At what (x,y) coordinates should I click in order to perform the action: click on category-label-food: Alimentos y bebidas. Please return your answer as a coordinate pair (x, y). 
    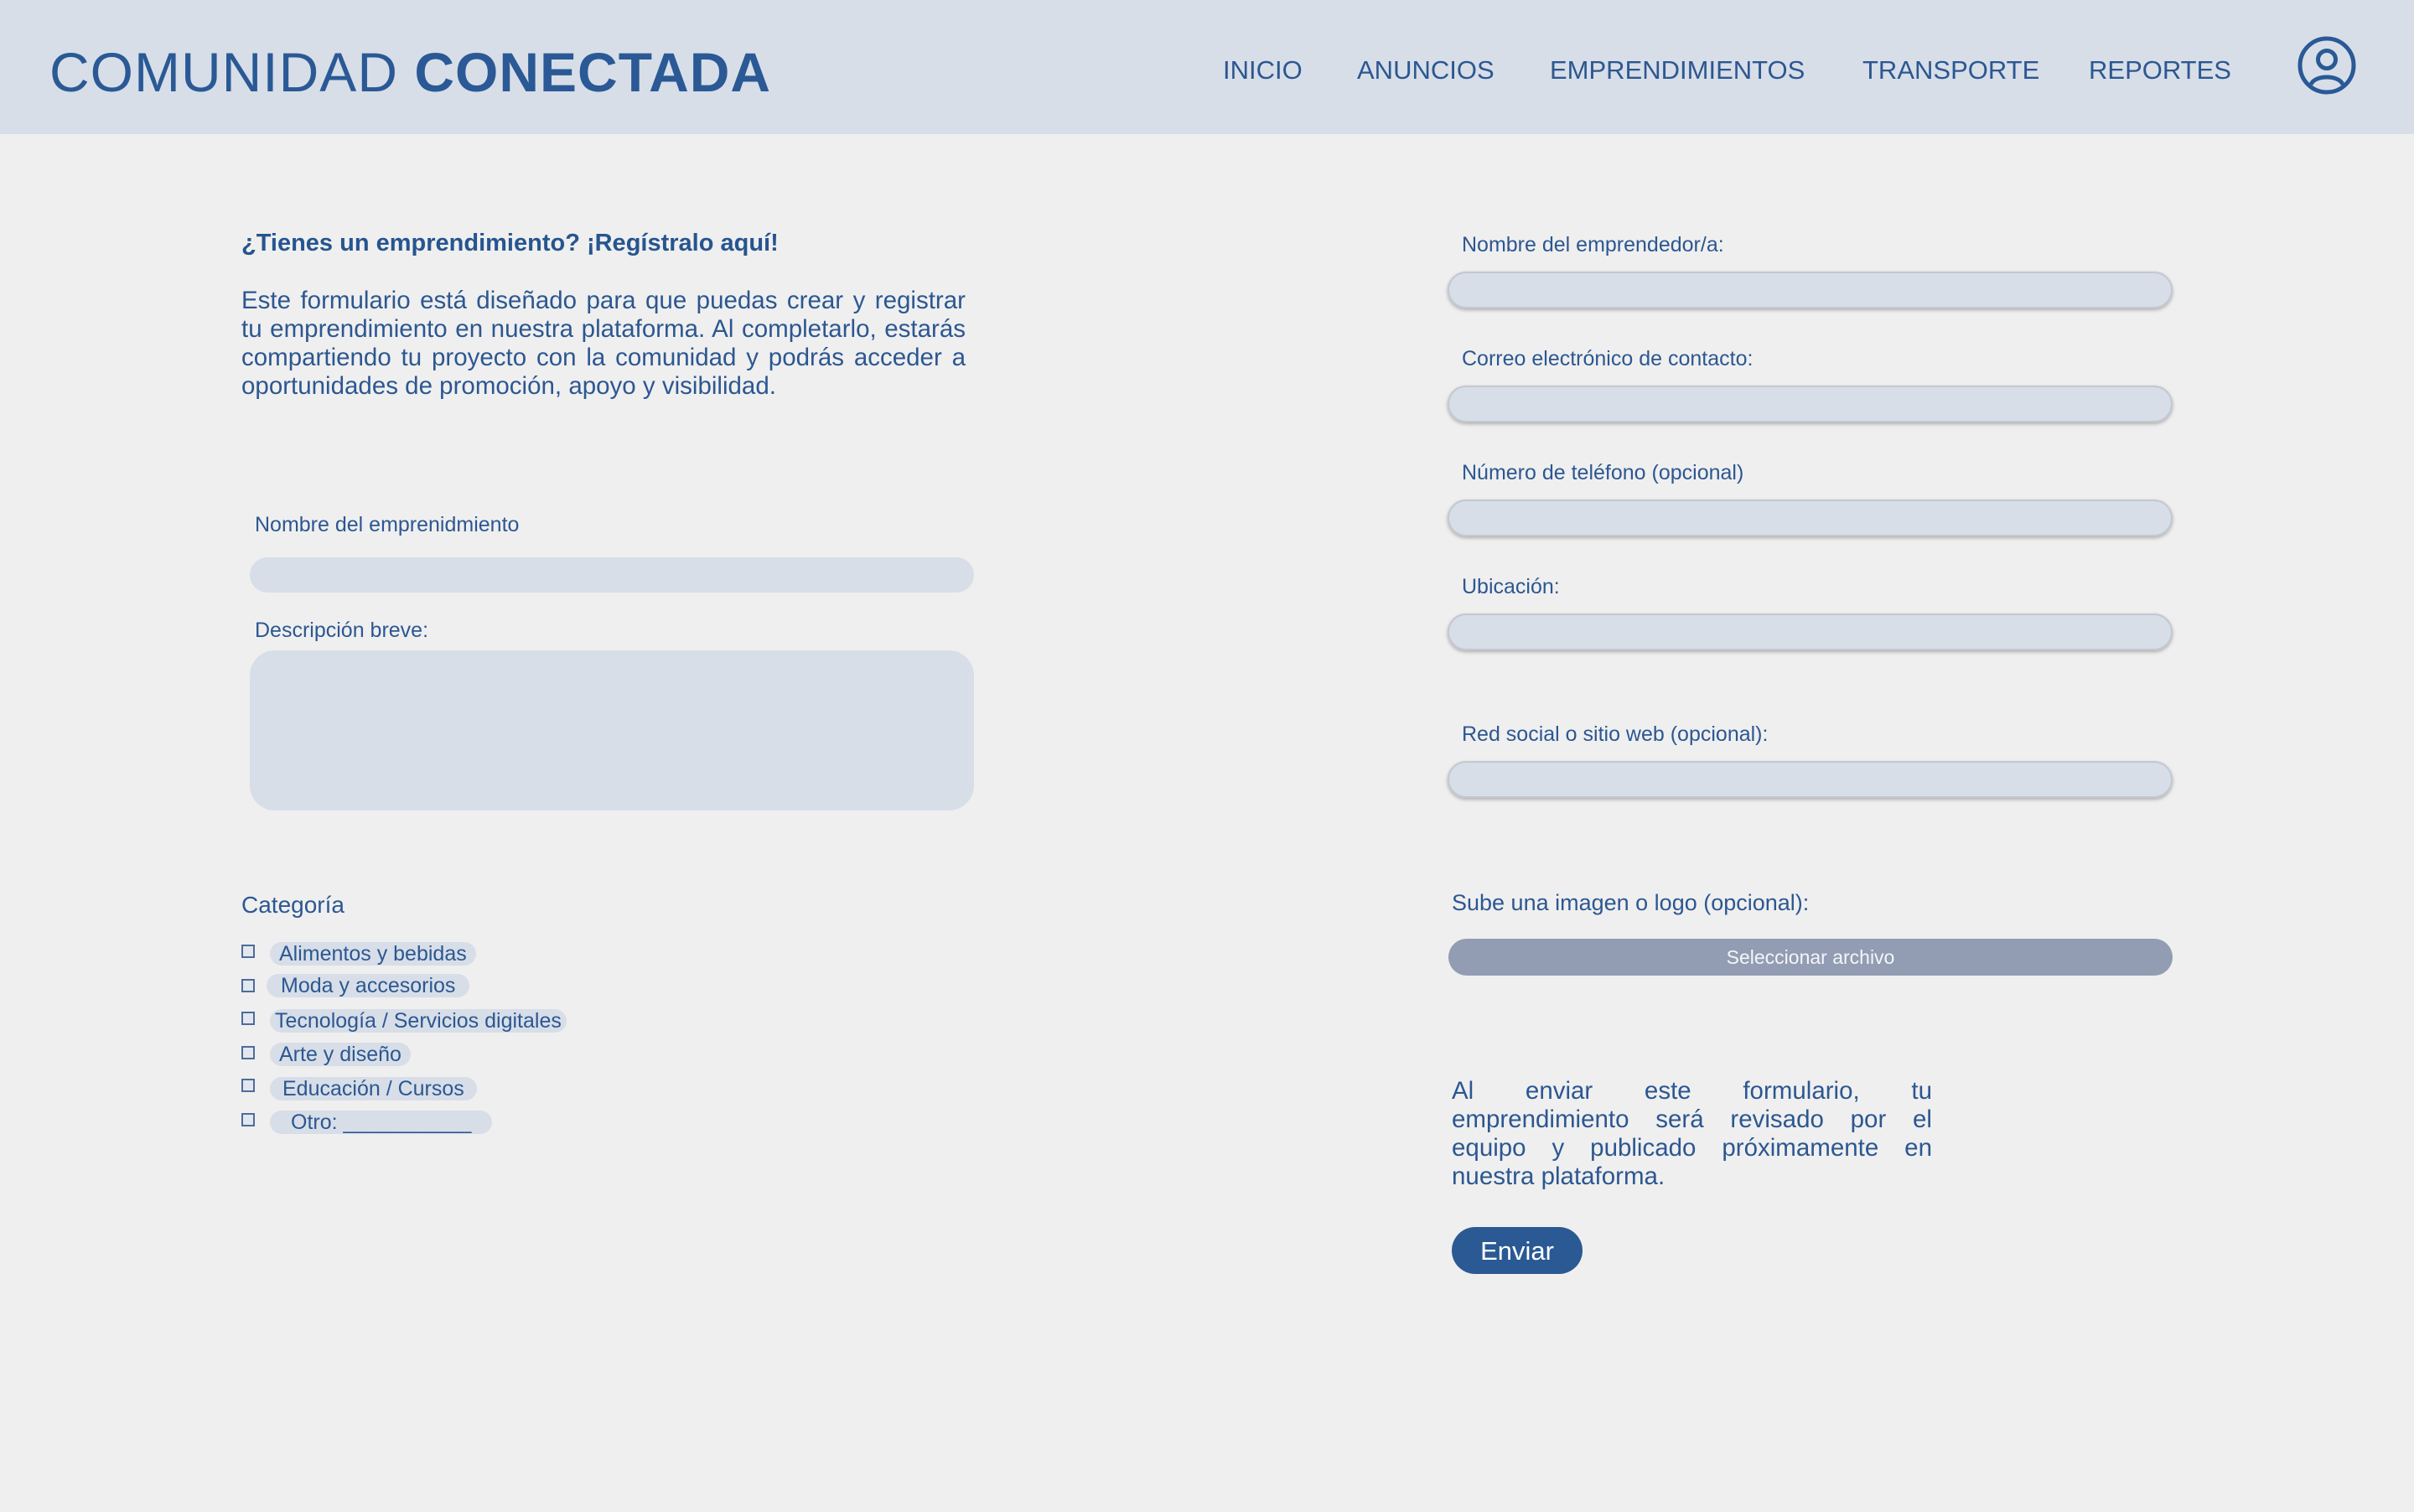
    Looking at the image, I should click on (373, 954).